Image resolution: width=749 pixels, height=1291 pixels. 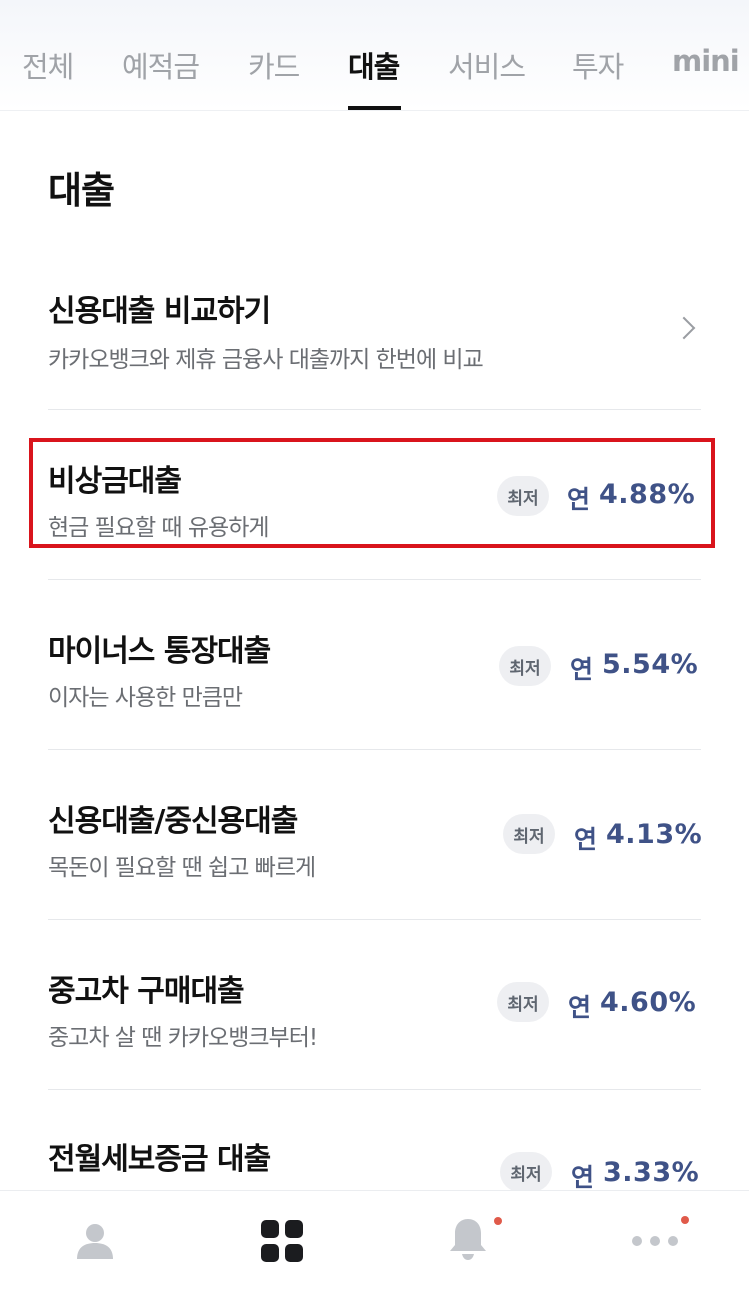 I want to click on compare-loans-title: 신용대출 비교하기, so click(x=159, y=311).